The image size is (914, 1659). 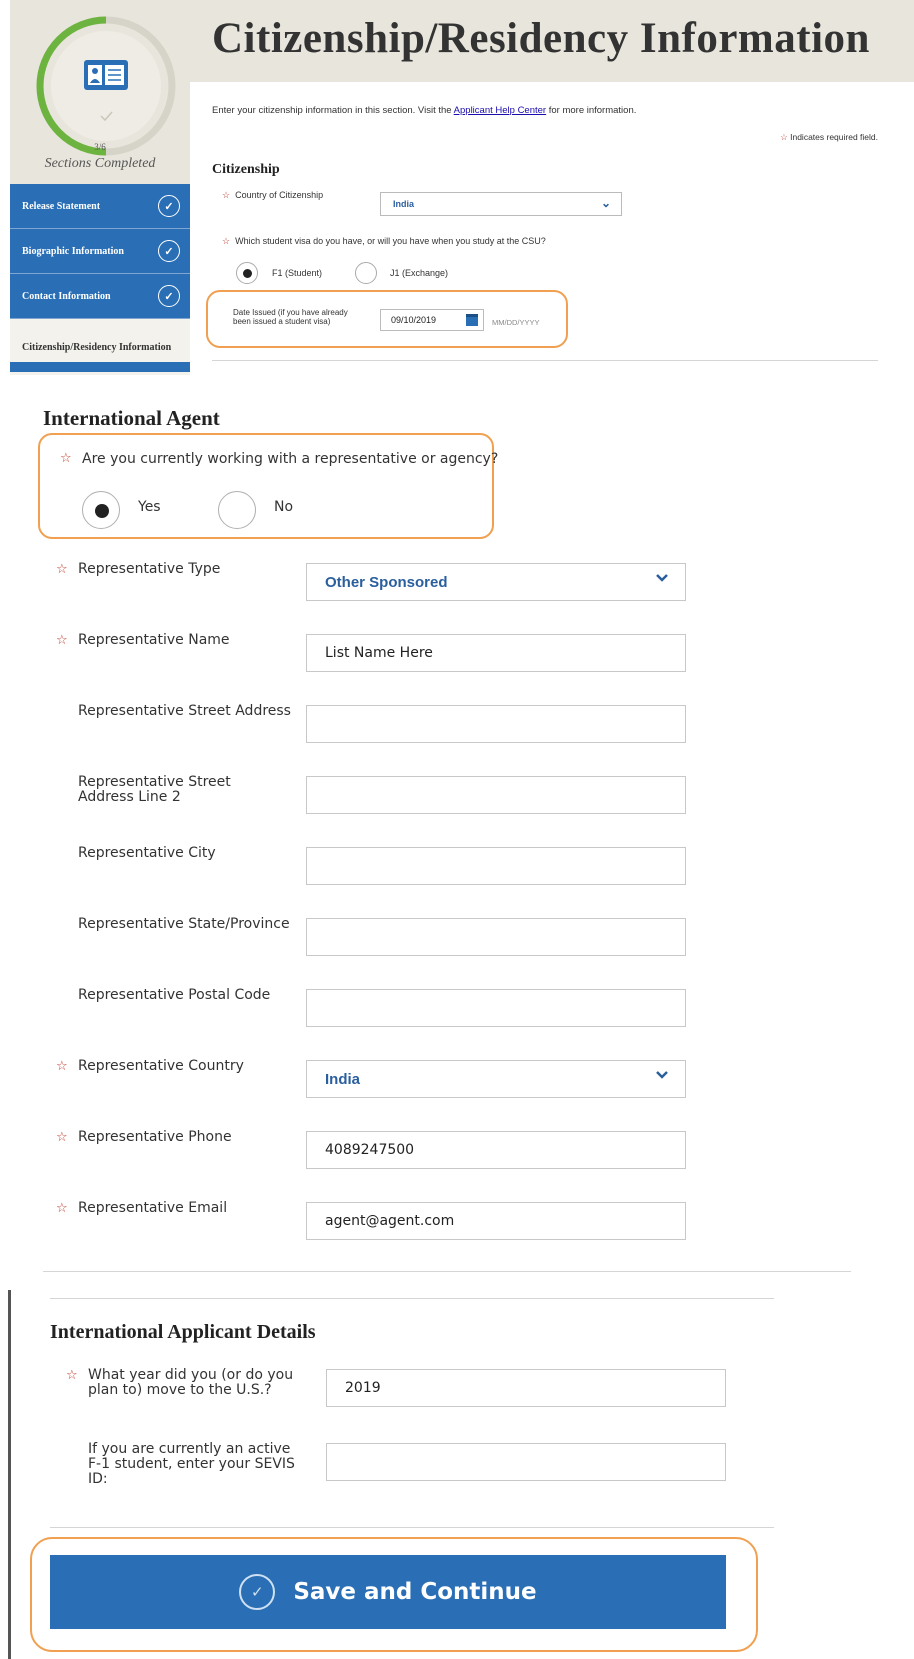 I want to click on label-text: Representative Country, so click(x=161, y=1066).